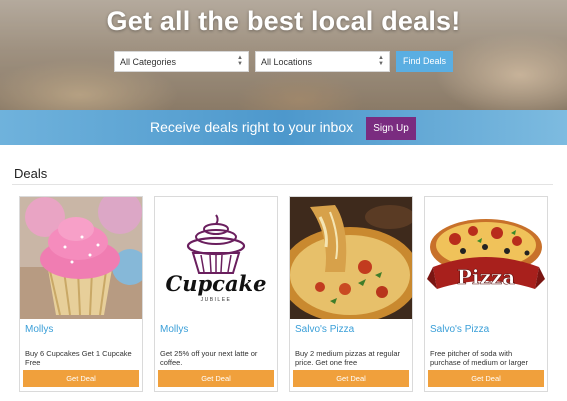  What do you see at coordinates (31, 173) in the screenshot?
I see `deals-heading: Deals` at bounding box center [31, 173].